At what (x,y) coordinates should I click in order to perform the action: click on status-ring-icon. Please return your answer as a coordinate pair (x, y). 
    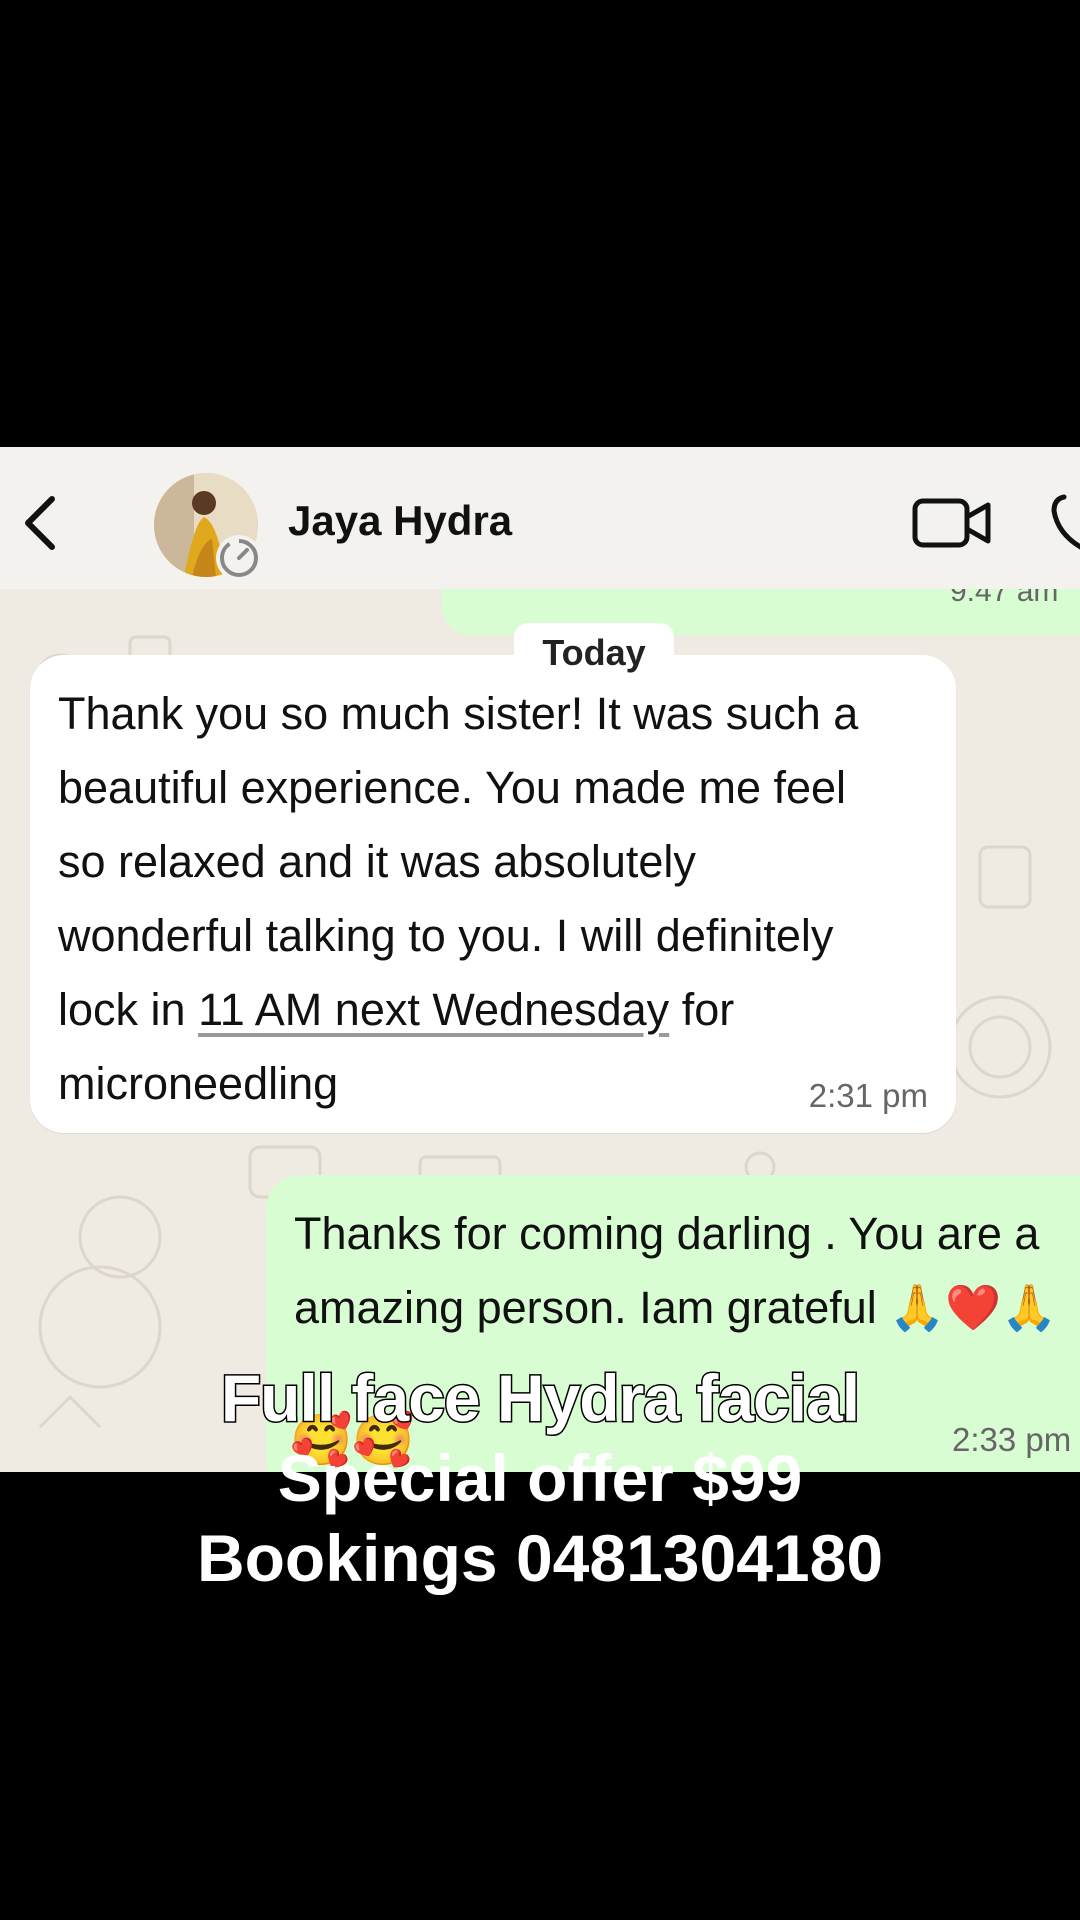
    Looking at the image, I should click on (239, 558).